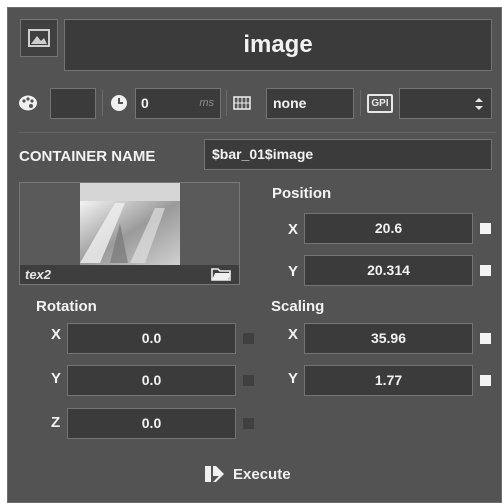 Image resolution: width=502 pixels, height=503 pixels. I want to click on rotation-y-label: Y, so click(56, 378).